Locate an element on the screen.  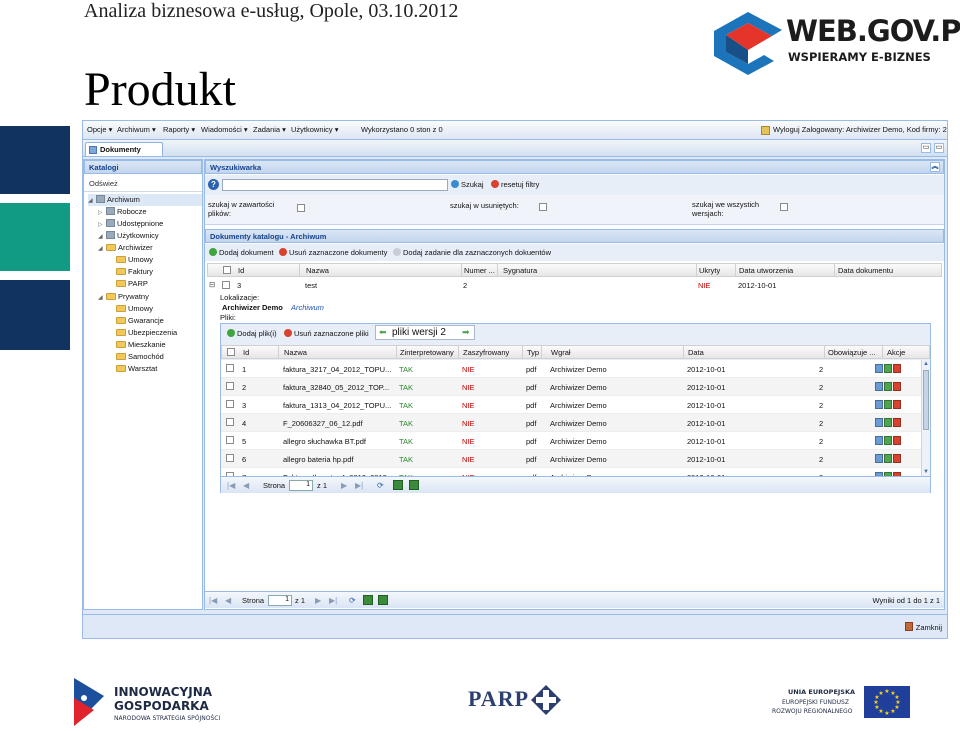
row-expander-icon: ⊟ is located at coordinates (212, 284).